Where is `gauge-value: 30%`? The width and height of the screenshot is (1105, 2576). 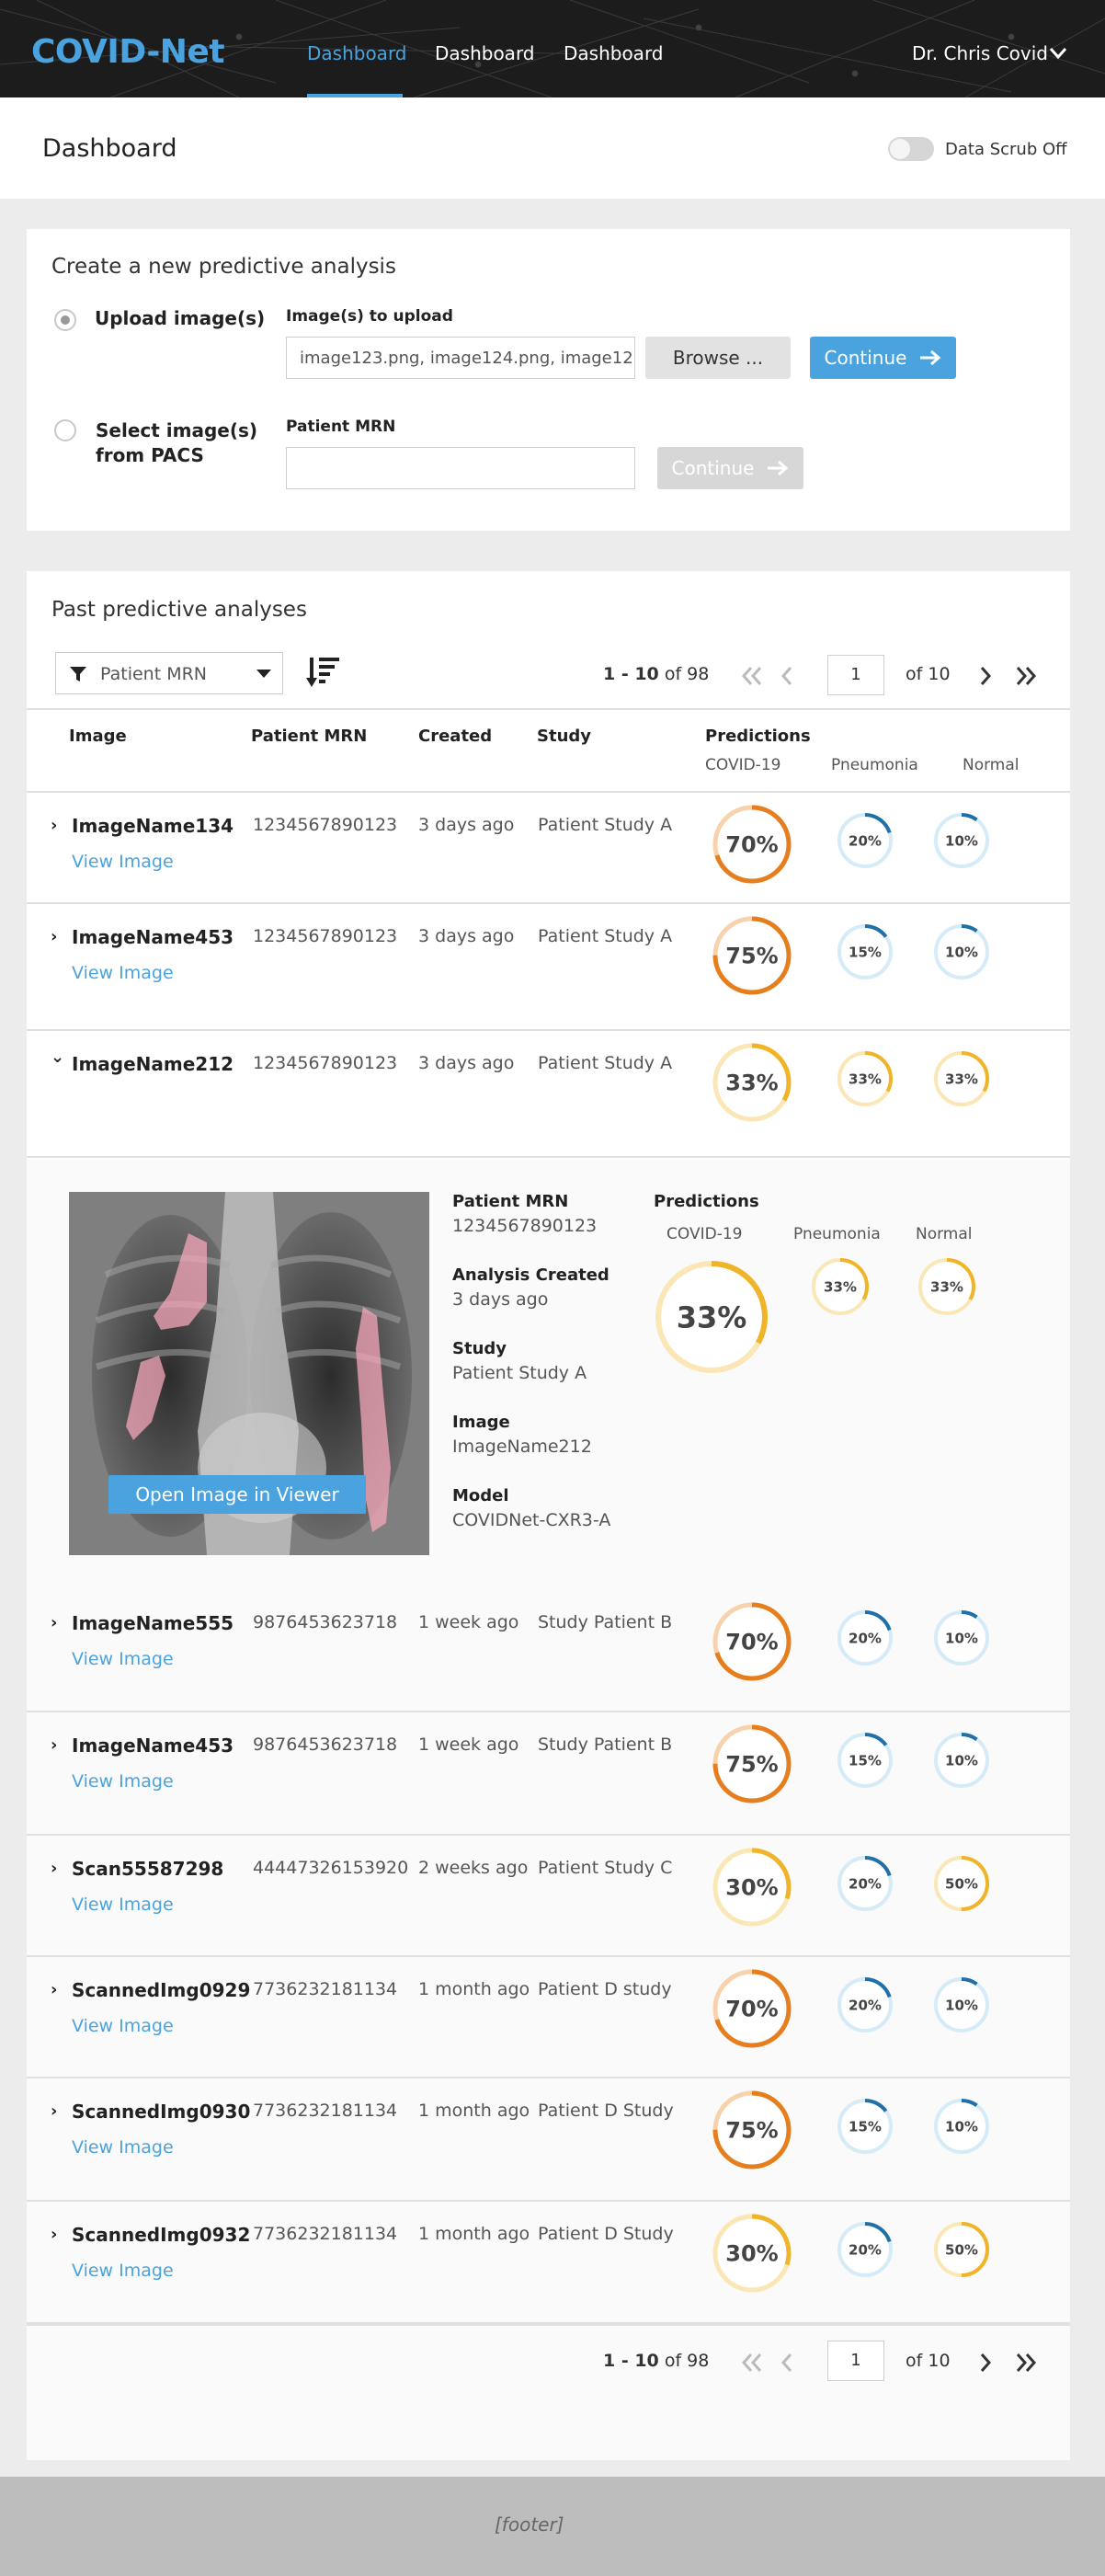 gauge-value: 30% is located at coordinates (751, 2254).